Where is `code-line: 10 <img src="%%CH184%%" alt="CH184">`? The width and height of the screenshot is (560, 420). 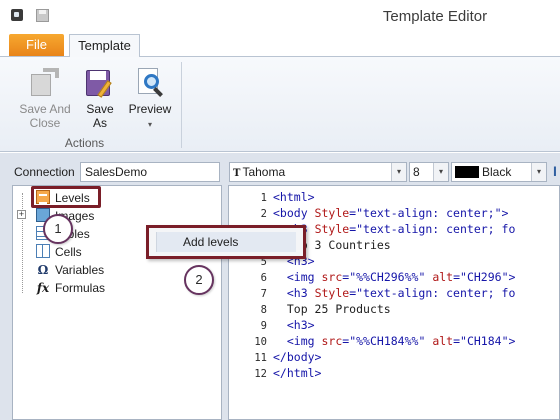
code-line: 10 <img src="%%CH184%%" alt="CH184"> is located at coordinates (394, 341).